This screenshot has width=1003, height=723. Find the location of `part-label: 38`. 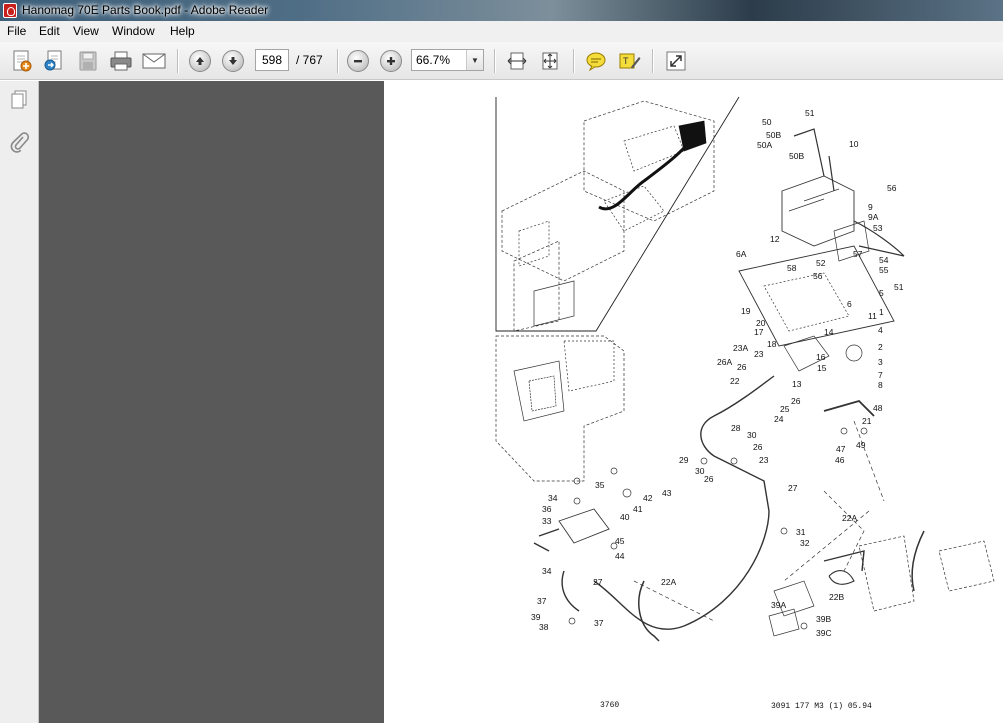

part-label: 38 is located at coordinates (544, 627).